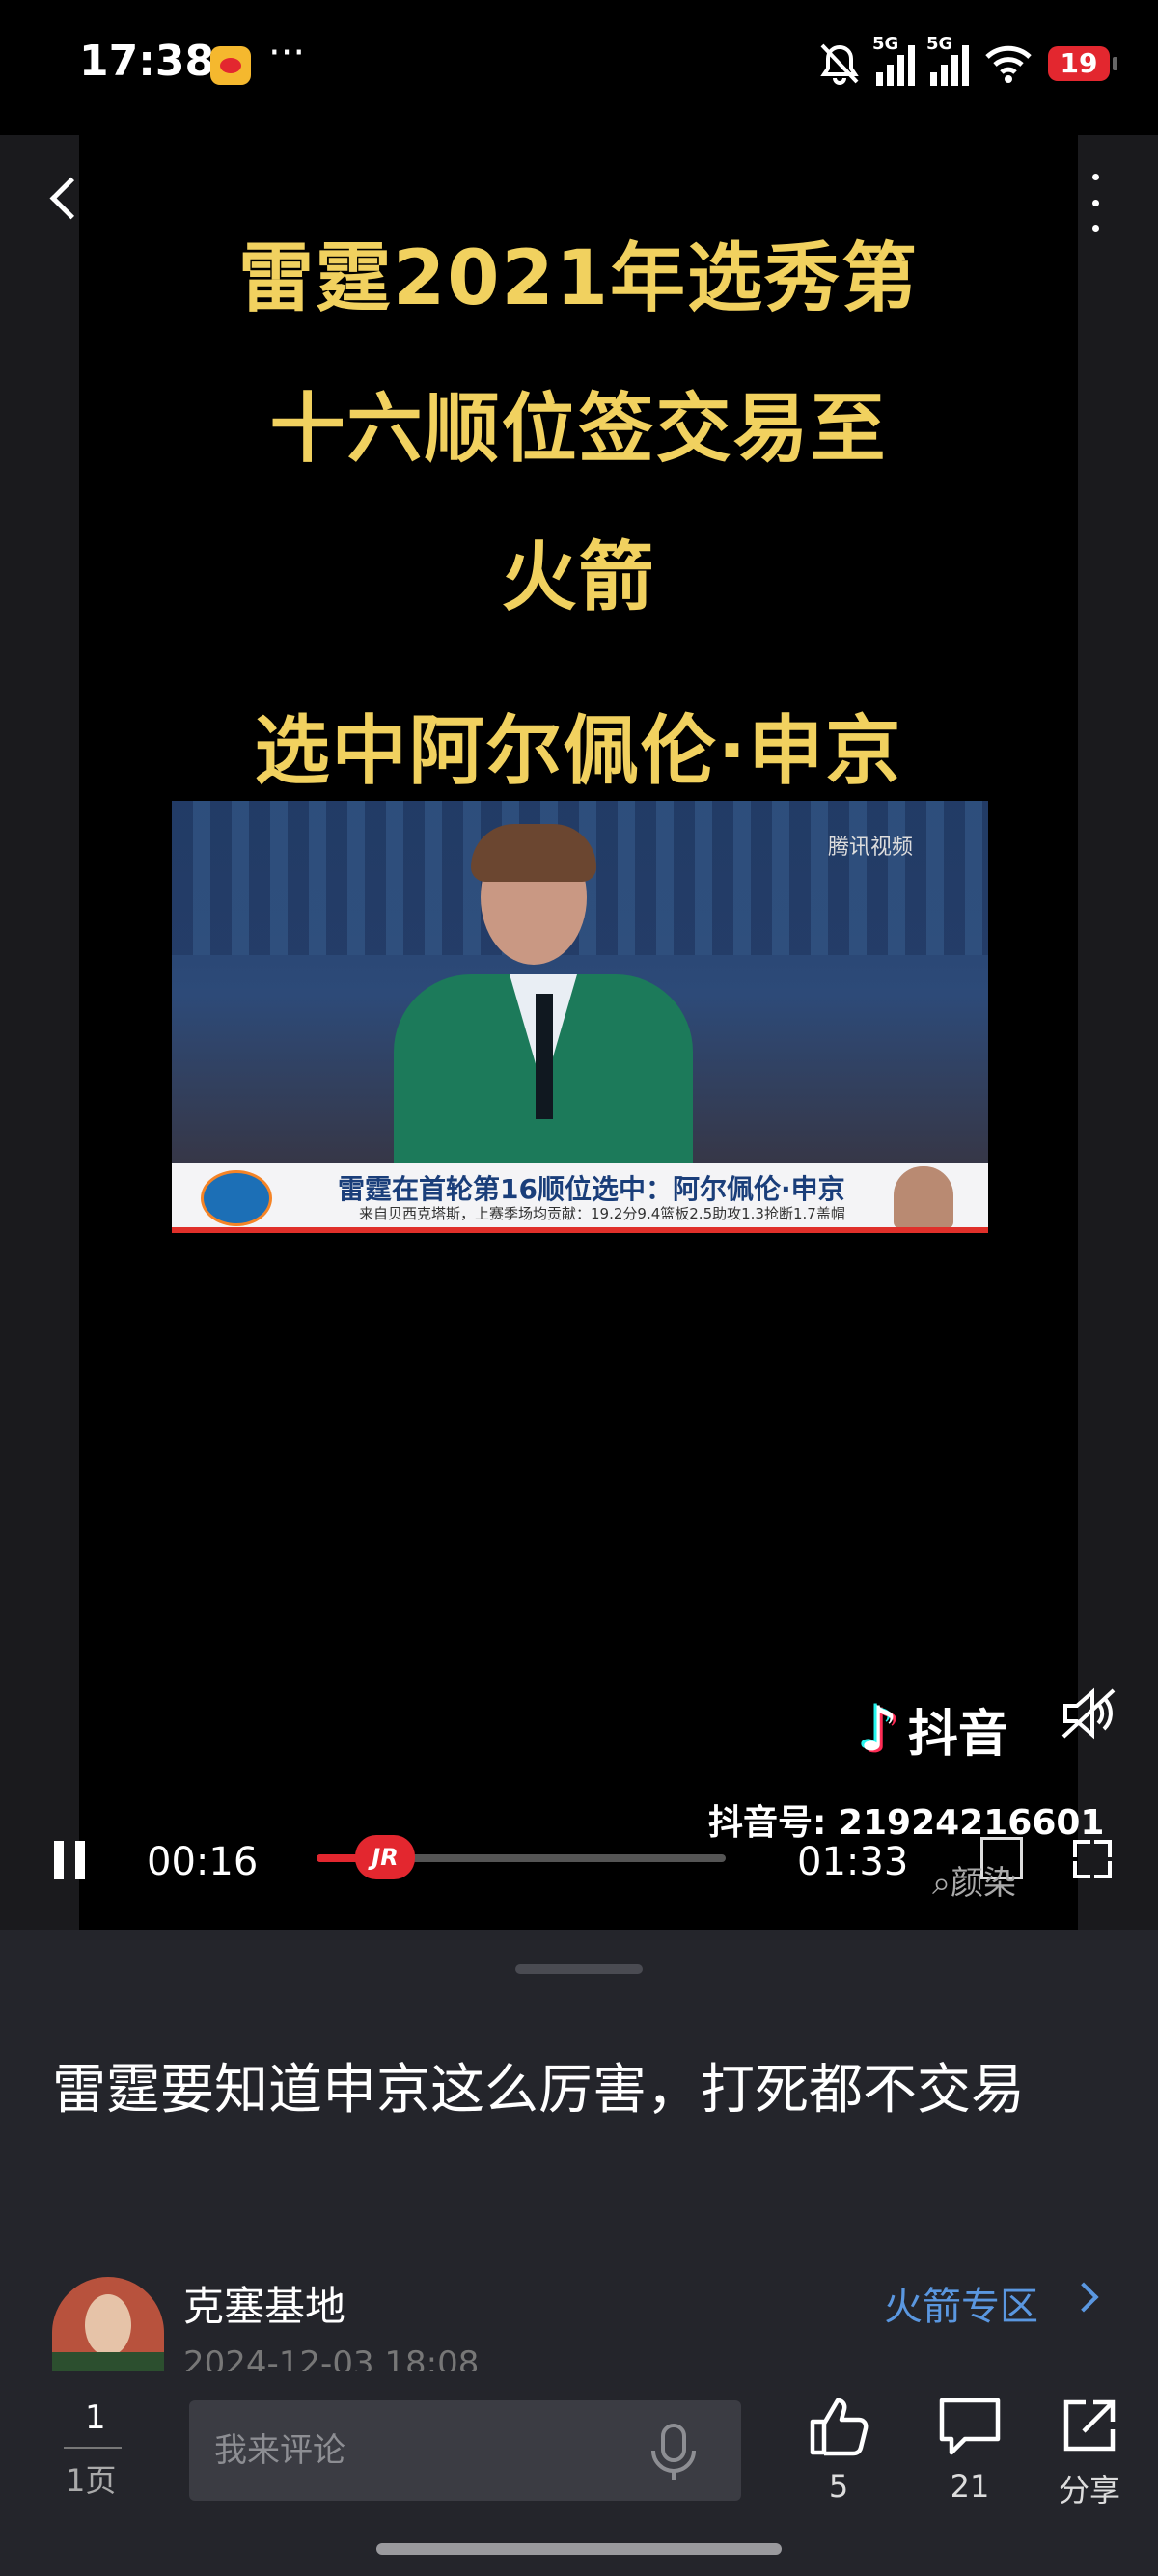 This screenshot has height=2576, width=1158. Describe the element at coordinates (853, 1862) in the screenshot. I see `total-time: 01:33` at that location.